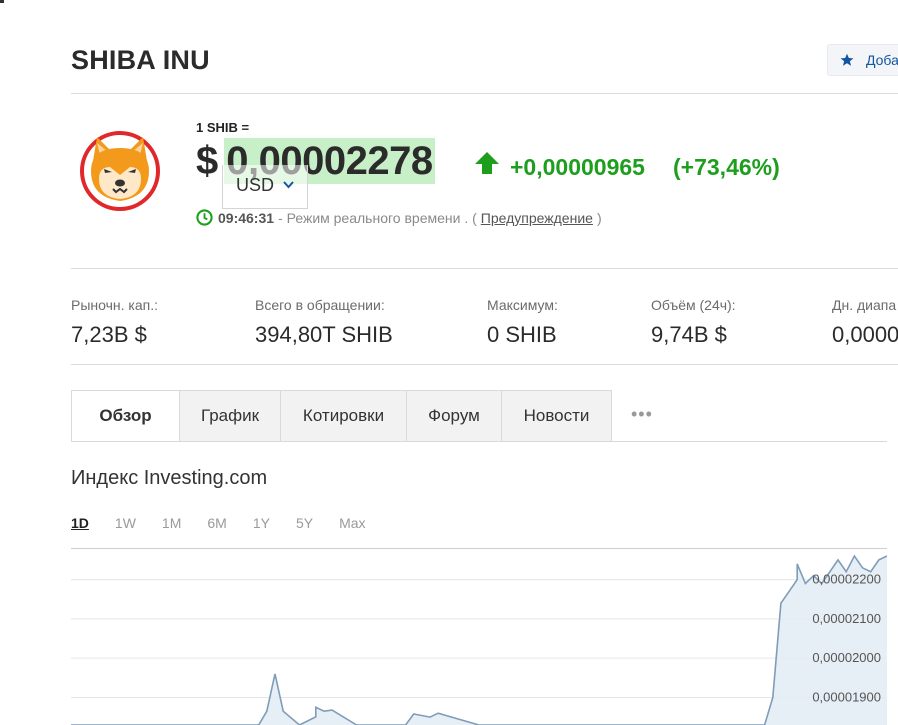 The image size is (898, 725). Describe the element at coordinates (255, 185) in the screenshot. I see `currency-value: USD` at that location.